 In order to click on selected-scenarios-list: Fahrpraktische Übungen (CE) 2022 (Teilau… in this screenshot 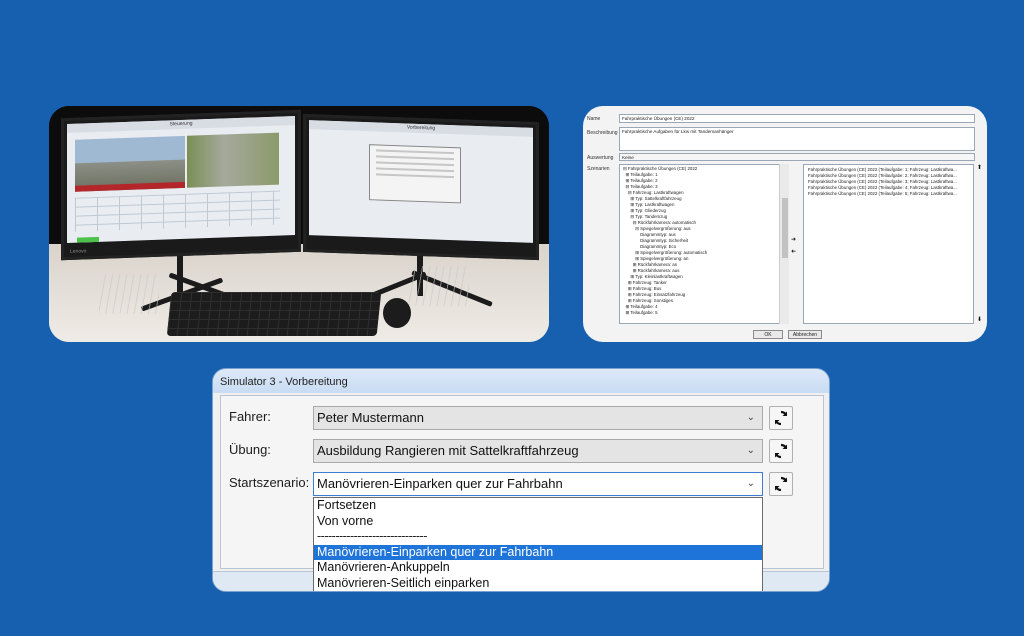, I will do `click(888, 244)`.